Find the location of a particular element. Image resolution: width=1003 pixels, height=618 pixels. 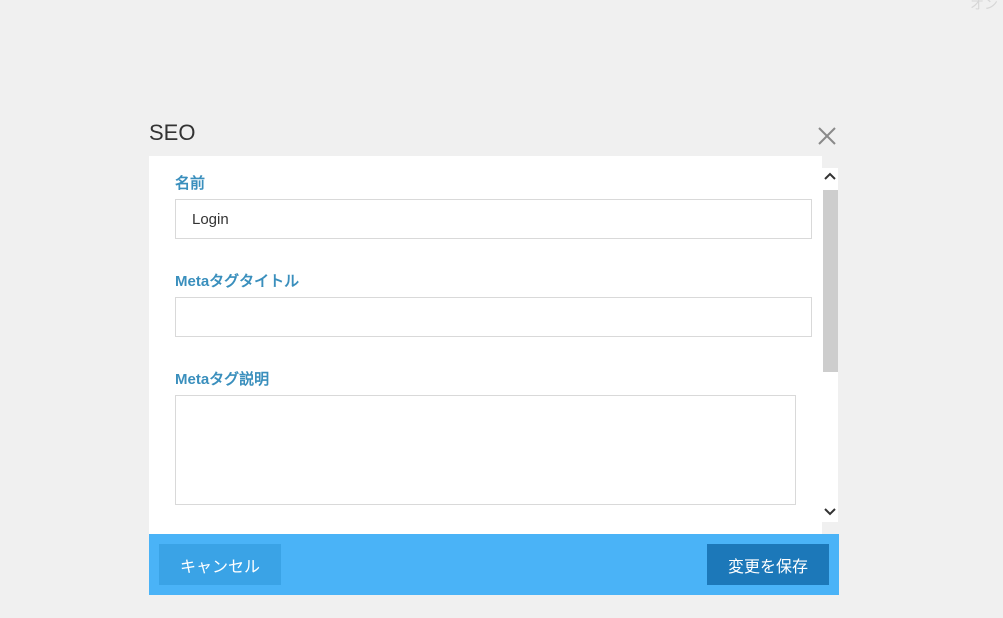

name-input is located at coordinates (493, 219).